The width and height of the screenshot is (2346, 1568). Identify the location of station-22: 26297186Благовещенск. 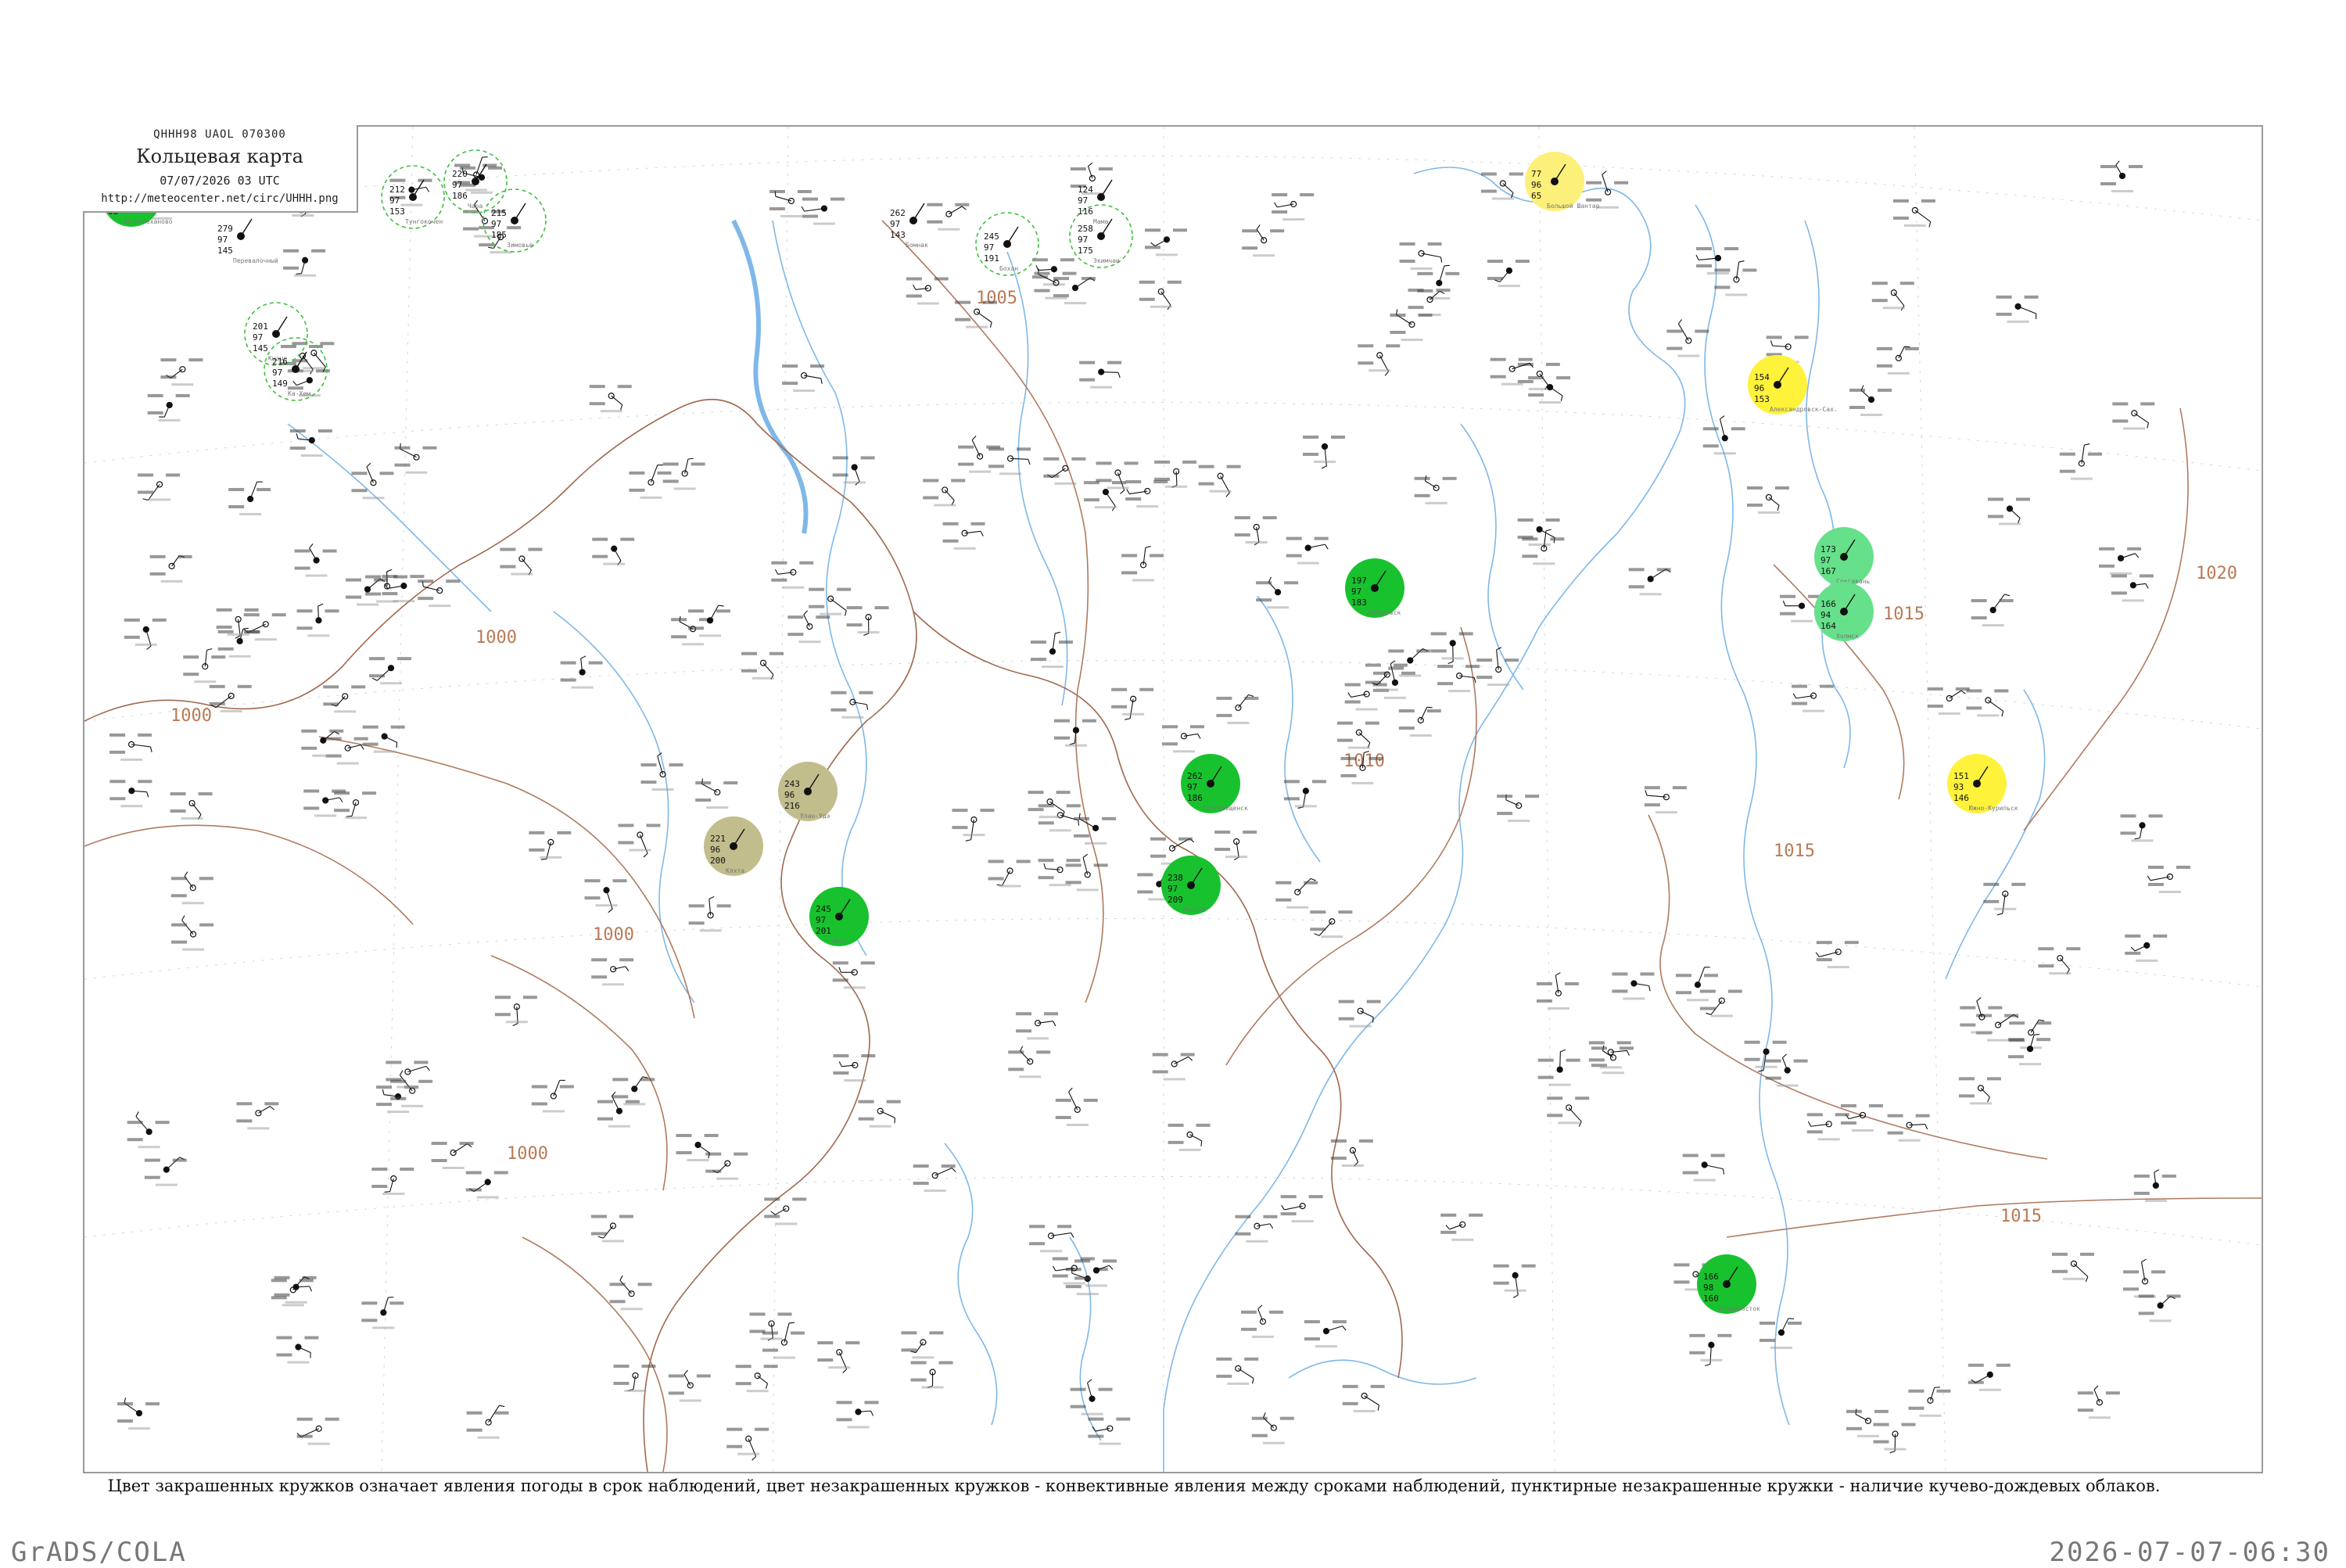
(1214, 783).